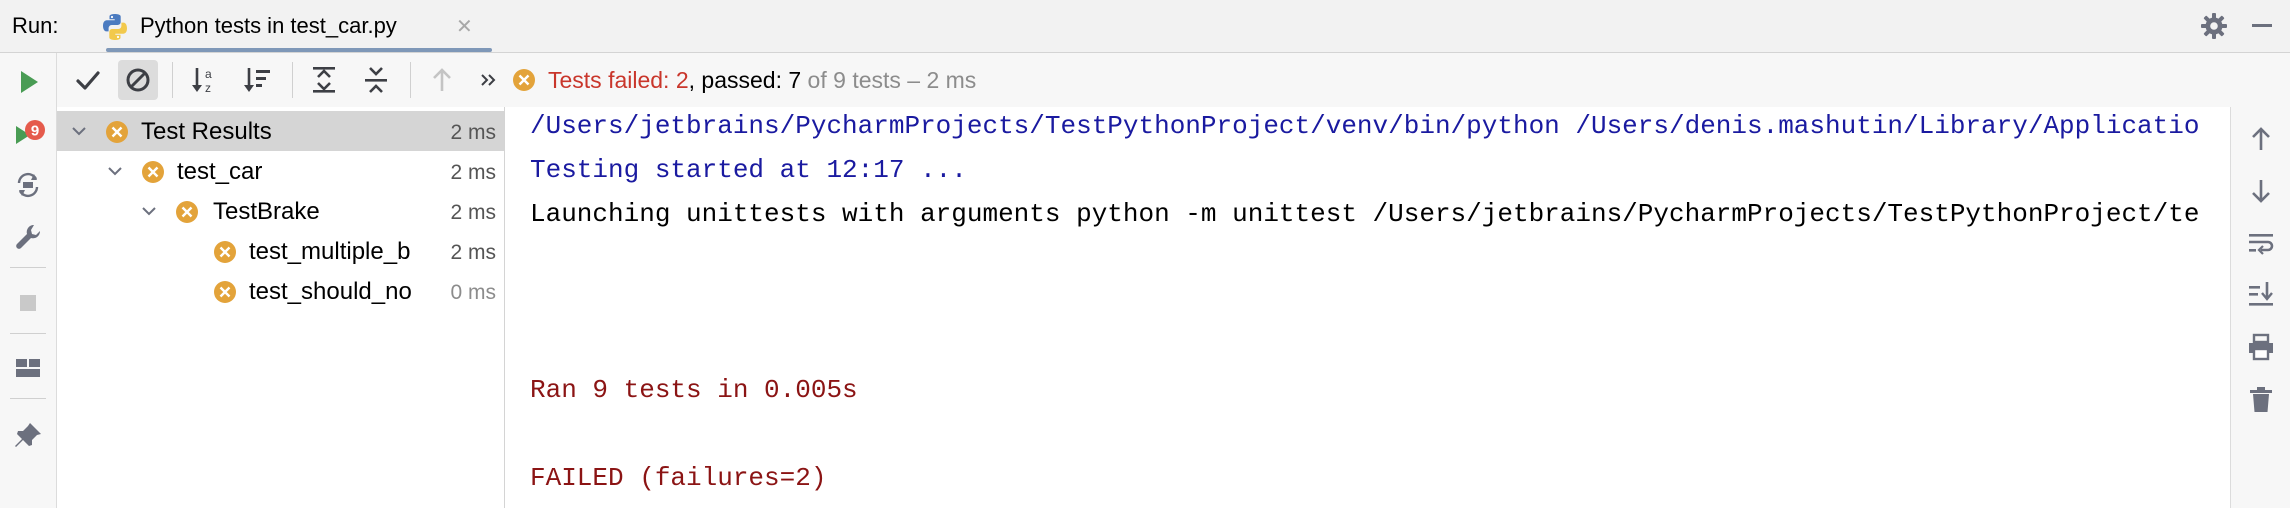  What do you see at coordinates (35, 25) in the screenshot?
I see `run-label: Run:` at bounding box center [35, 25].